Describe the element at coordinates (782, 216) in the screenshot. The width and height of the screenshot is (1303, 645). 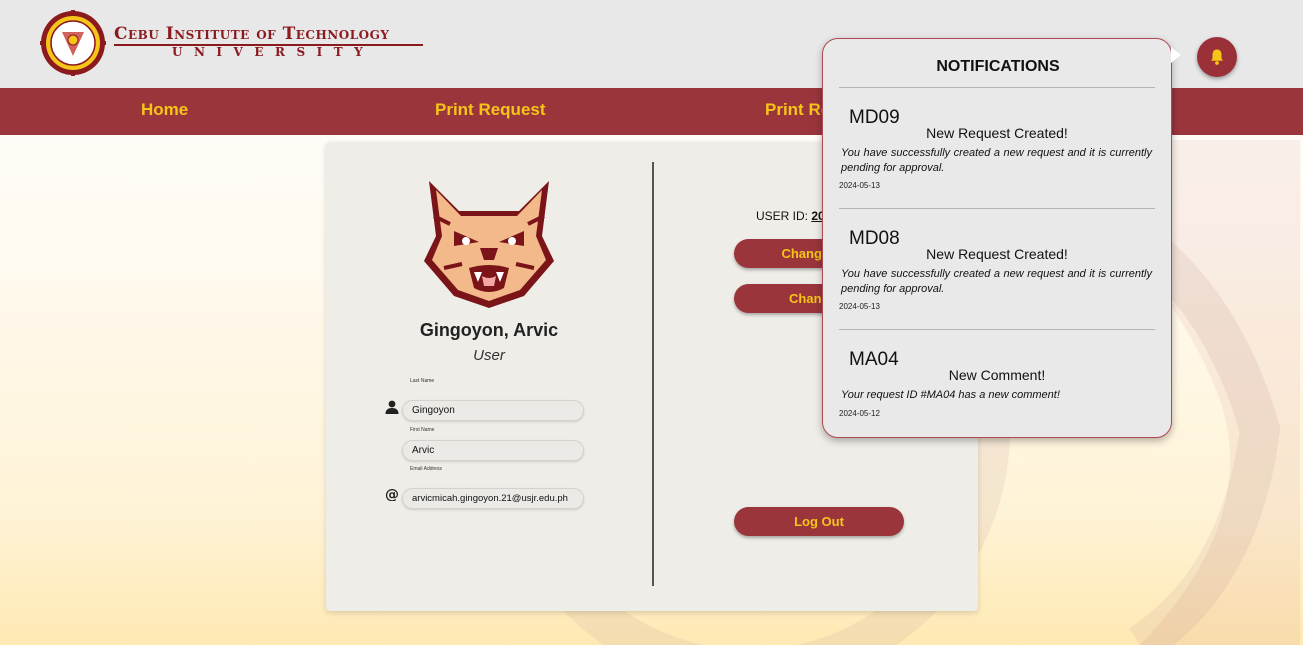
I see `user-id-label: USER ID:` at that location.